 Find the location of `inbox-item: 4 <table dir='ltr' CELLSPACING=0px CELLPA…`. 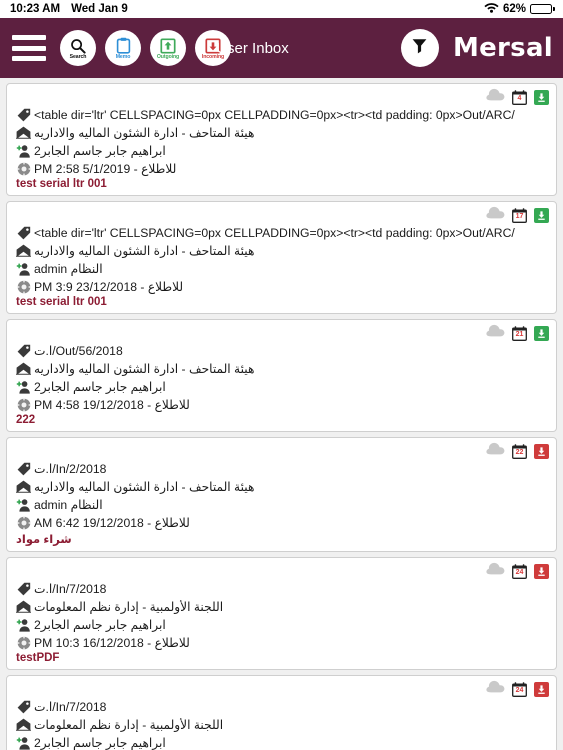

inbox-item: 4 <table dir='ltr' CELLSPACING=0px CELLPA… is located at coordinates (281, 139).